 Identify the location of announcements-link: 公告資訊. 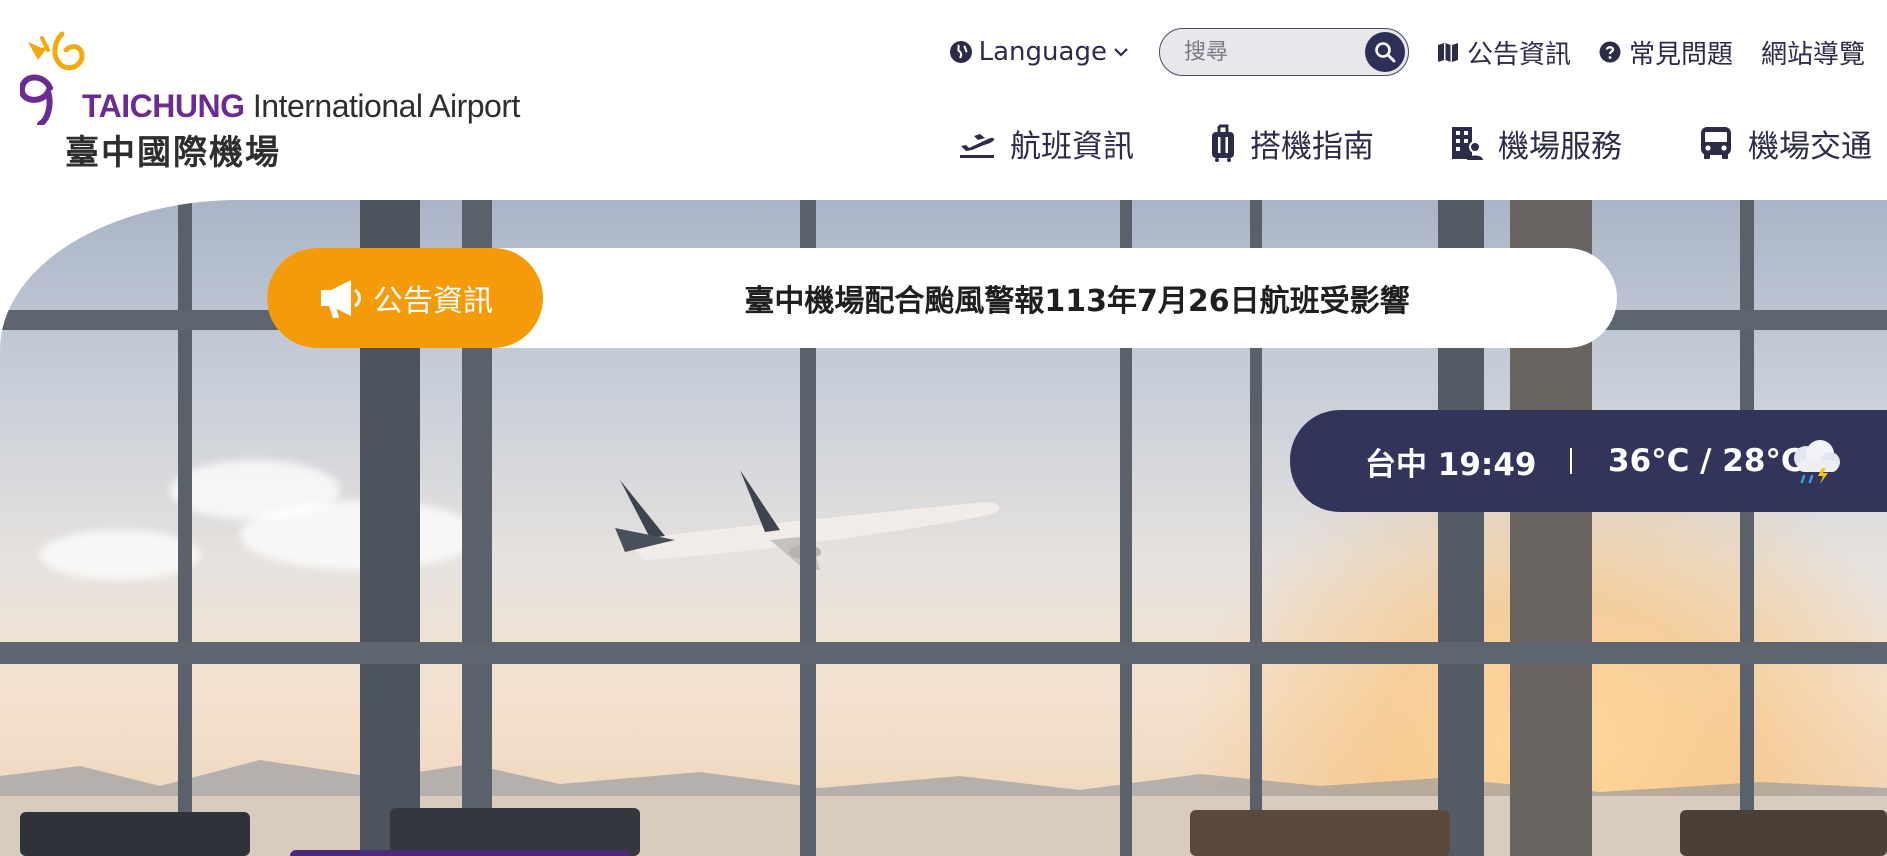
(1504, 52).